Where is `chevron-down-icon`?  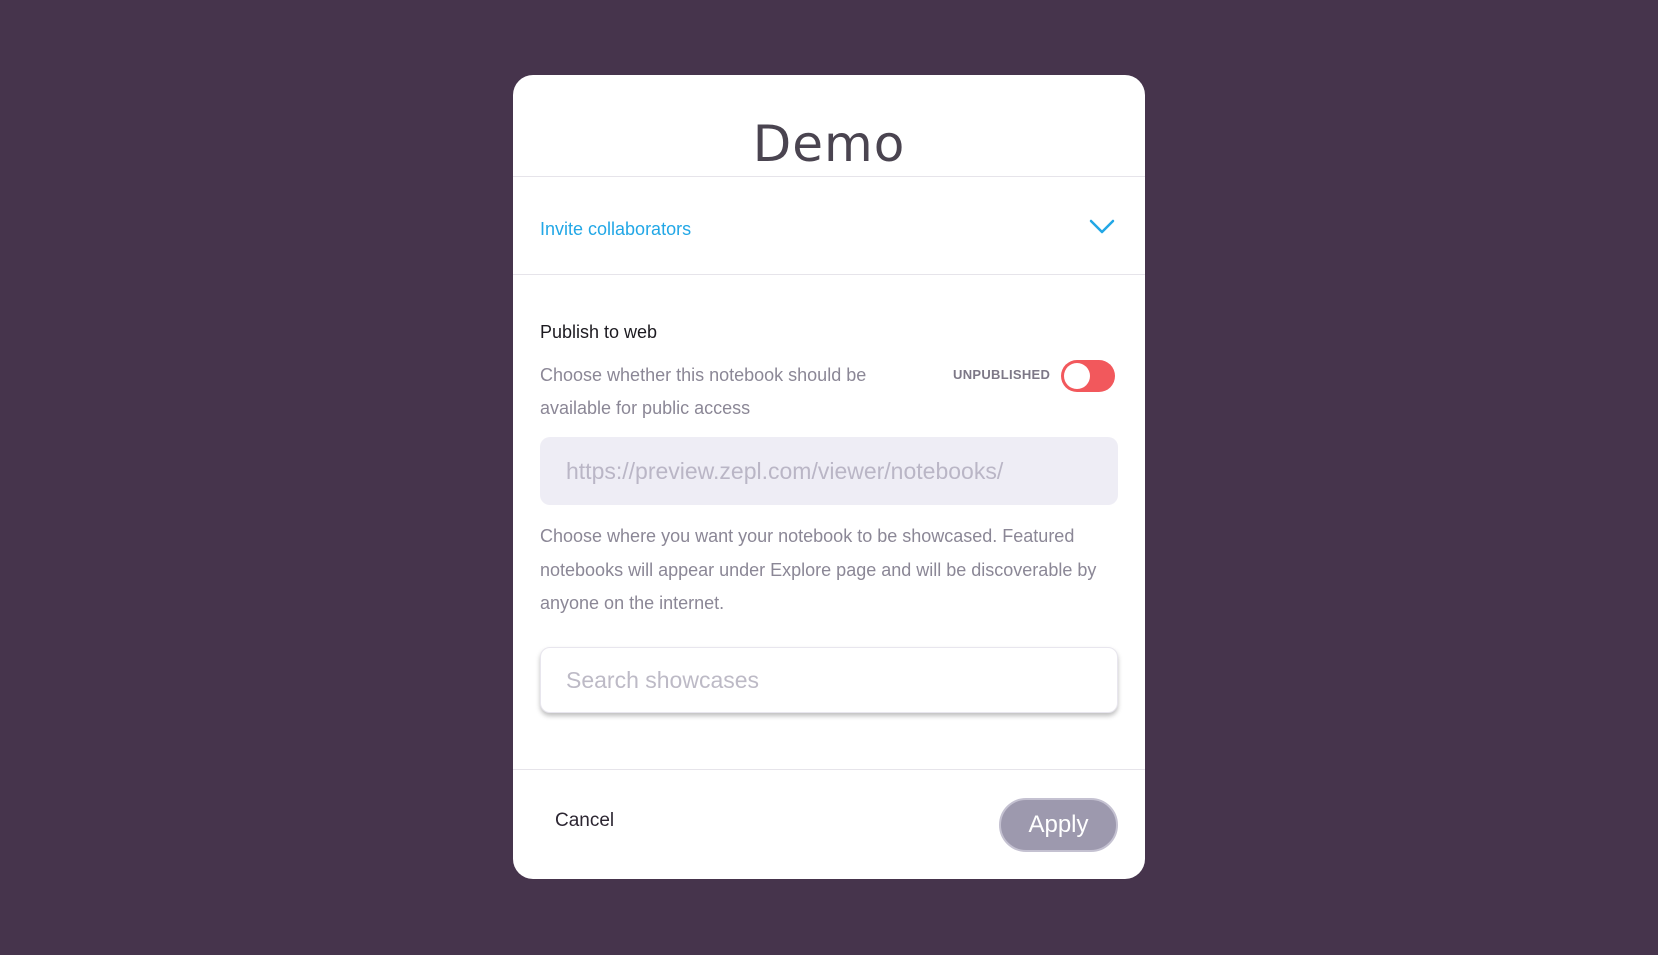
chevron-down-icon is located at coordinates (1102, 226).